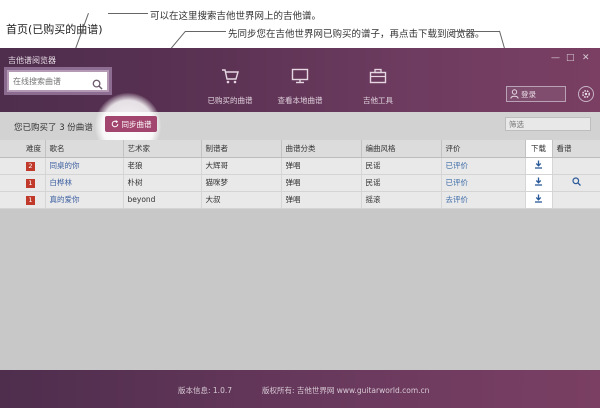 Image resolution: width=600 pixels, height=408 pixels. Describe the element at coordinates (52, 81) in the screenshot. I see `search-input` at that location.